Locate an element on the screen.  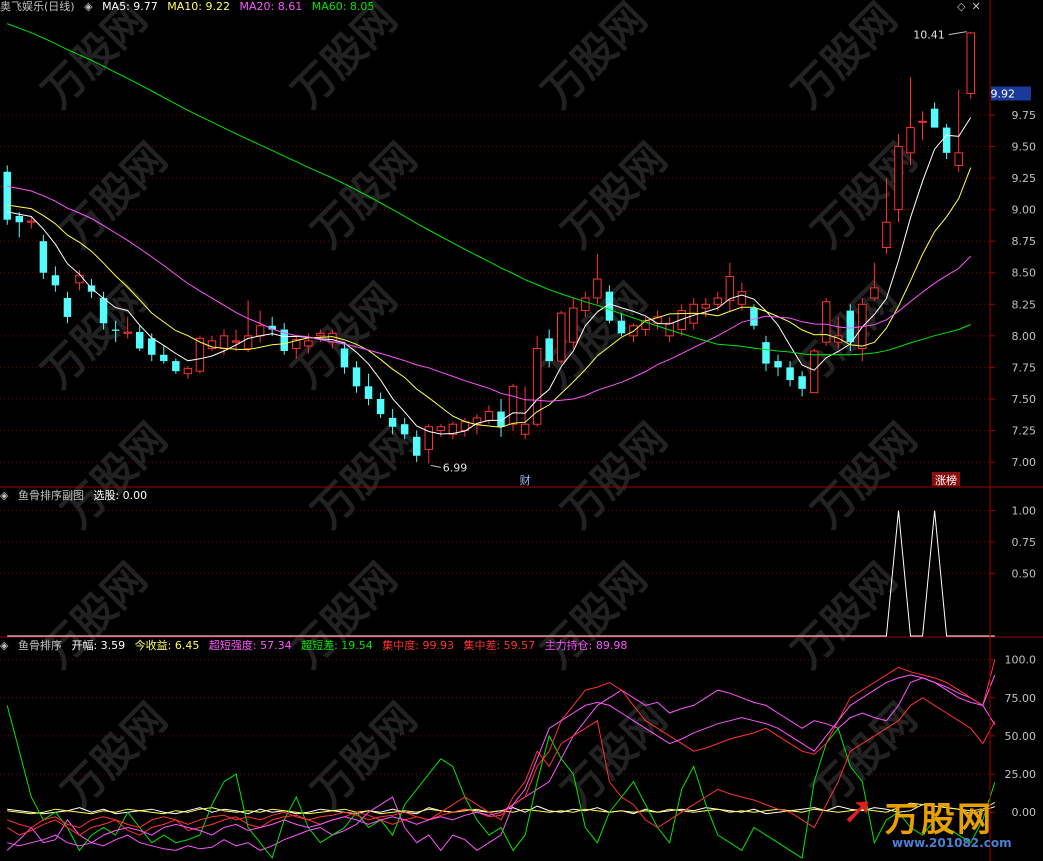
price-panel-options: ◇ ✕ is located at coordinates (972, 6).